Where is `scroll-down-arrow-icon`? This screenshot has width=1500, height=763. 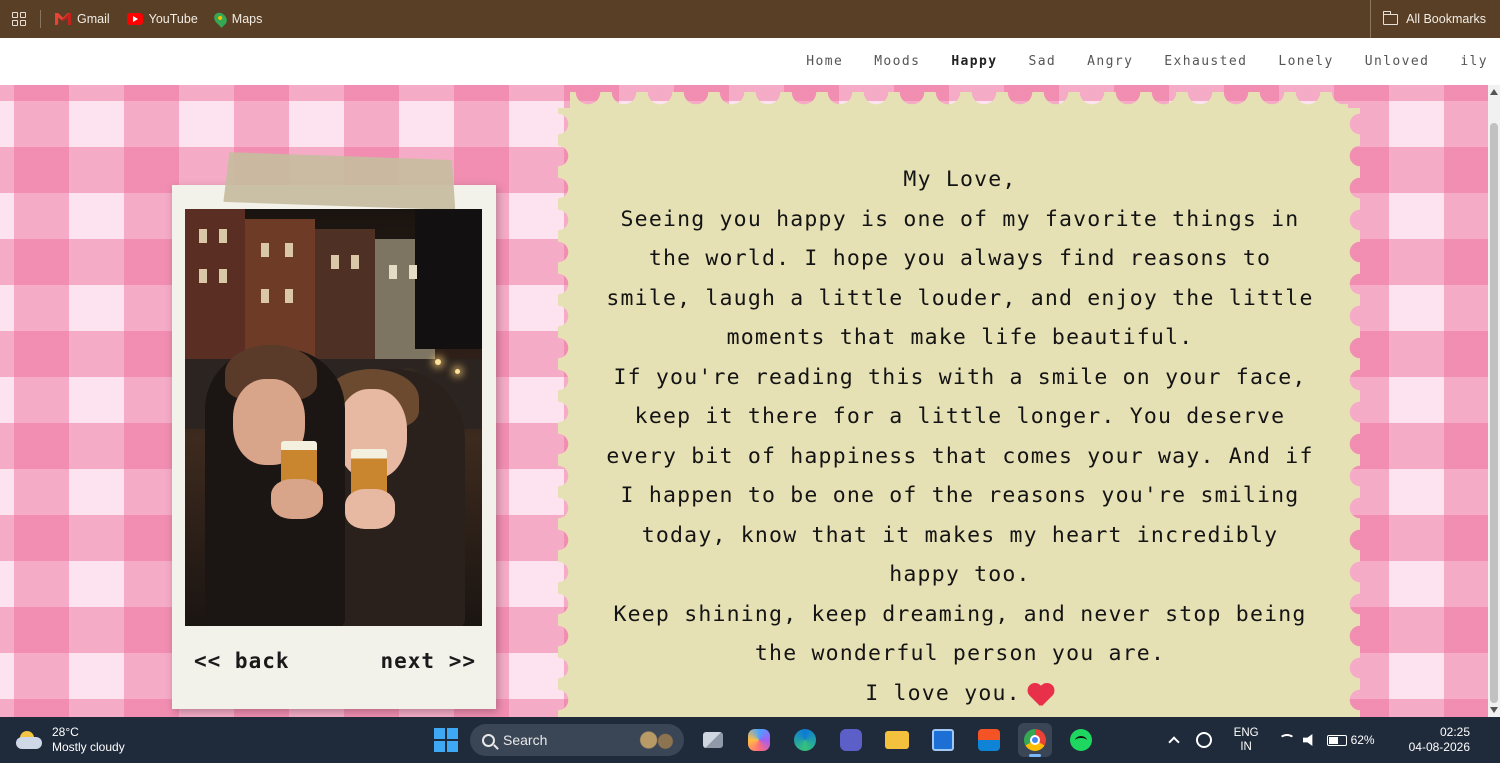 scroll-down-arrow-icon is located at coordinates (1494, 710).